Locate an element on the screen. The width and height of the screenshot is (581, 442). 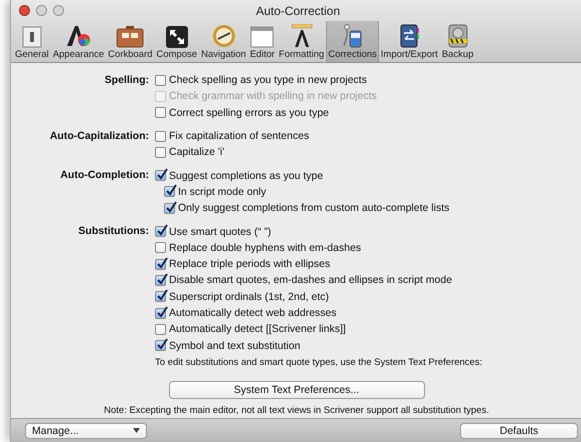
checkbox: Replace triple periods with ellipses is located at coordinates (368, 264).